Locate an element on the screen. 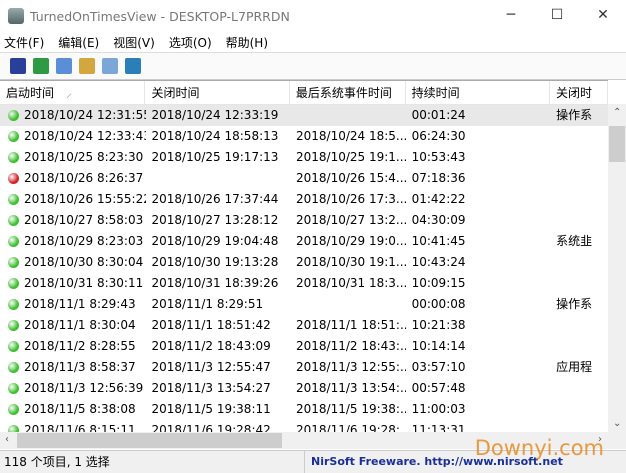  maximize-button: ☐ is located at coordinates (557, 15).